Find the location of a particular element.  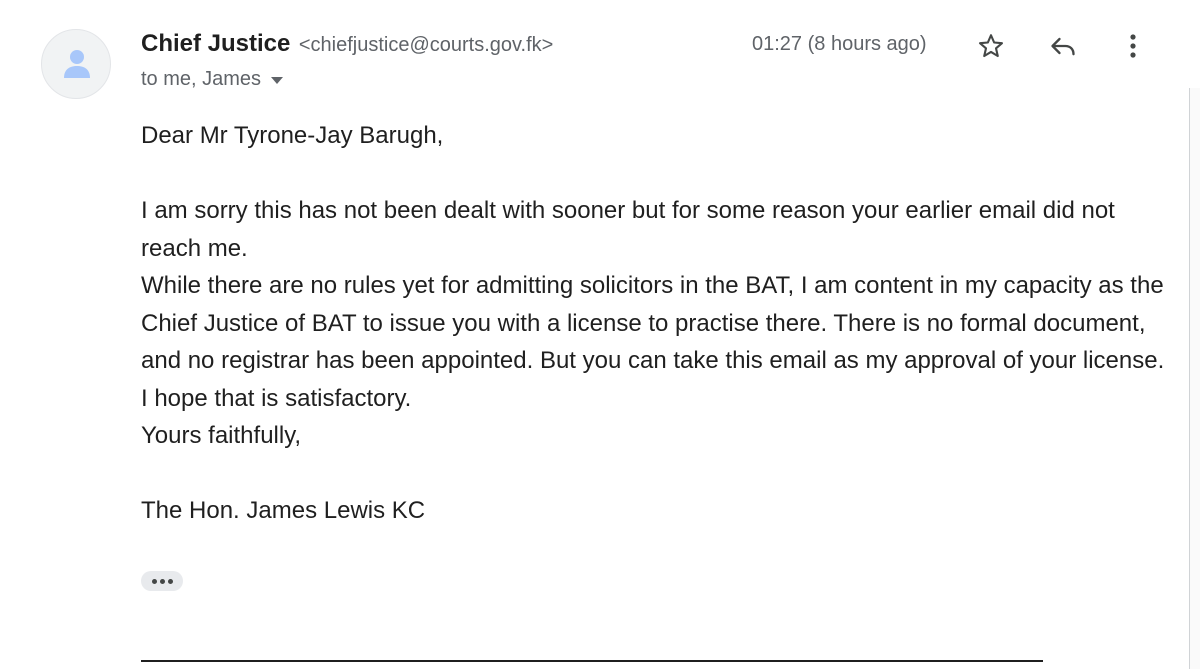

sender-avatar is located at coordinates (76, 64).